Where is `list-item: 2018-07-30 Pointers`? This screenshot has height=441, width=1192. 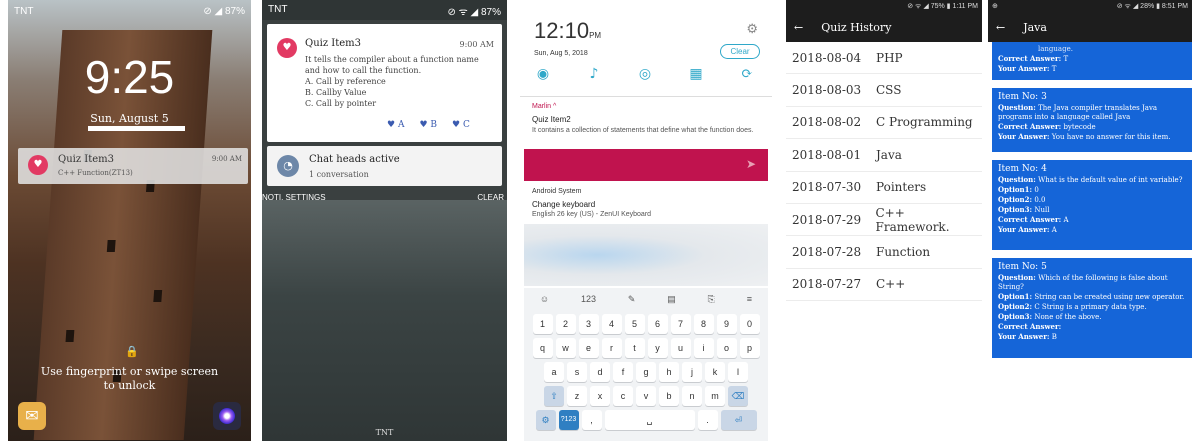 list-item: 2018-07-30 Pointers is located at coordinates (884, 188).